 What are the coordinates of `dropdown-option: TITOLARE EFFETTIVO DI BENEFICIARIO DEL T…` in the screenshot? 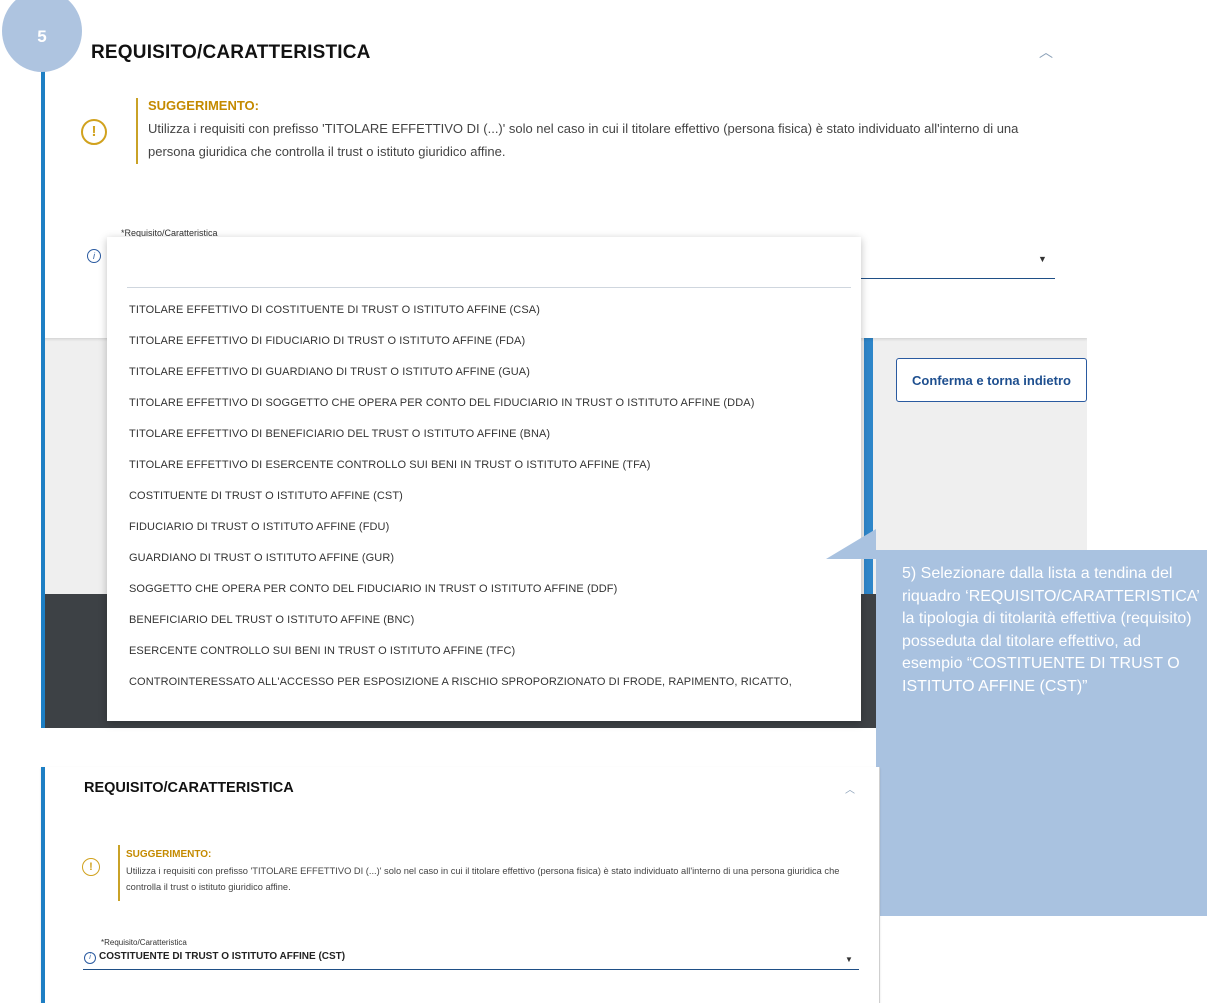 It's located at (484, 434).